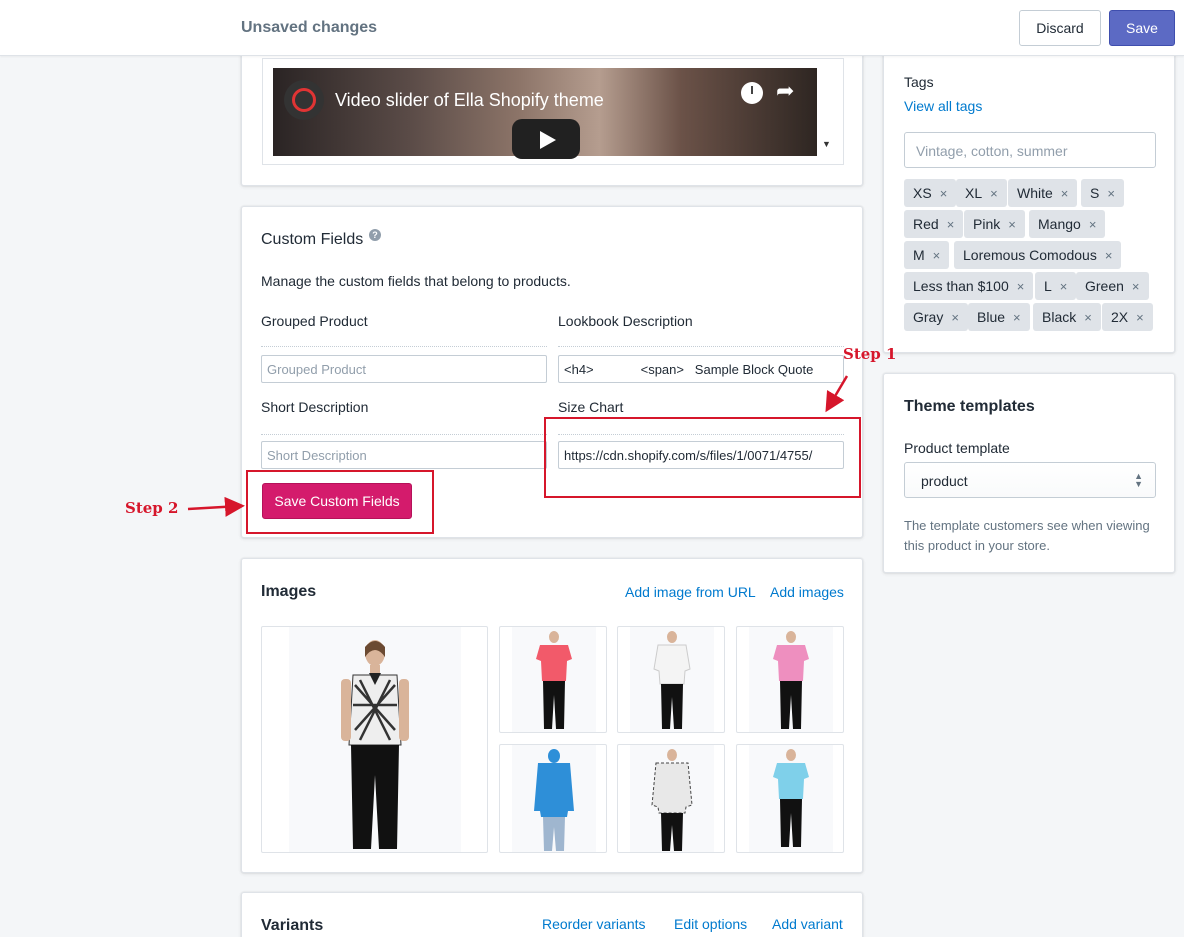 The height and width of the screenshot is (937, 1184). I want to click on tag-chip: Pink ×, so click(994, 224).